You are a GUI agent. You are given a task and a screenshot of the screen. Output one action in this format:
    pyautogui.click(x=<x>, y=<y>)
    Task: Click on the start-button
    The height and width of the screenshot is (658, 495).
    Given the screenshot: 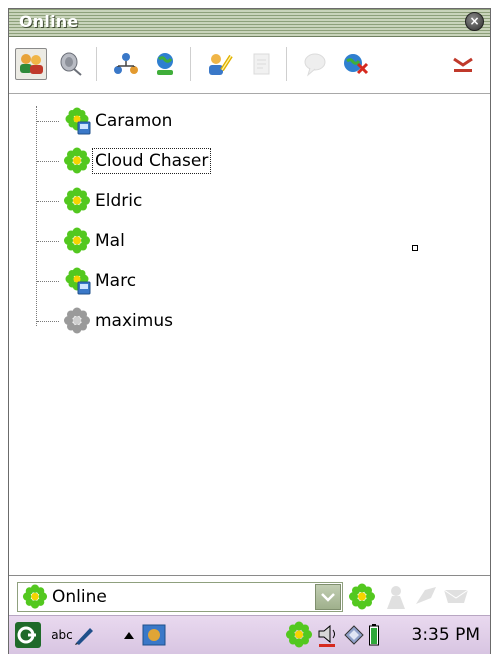 What is the action you would take?
    pyautogui.click(x=28, y=635)
    